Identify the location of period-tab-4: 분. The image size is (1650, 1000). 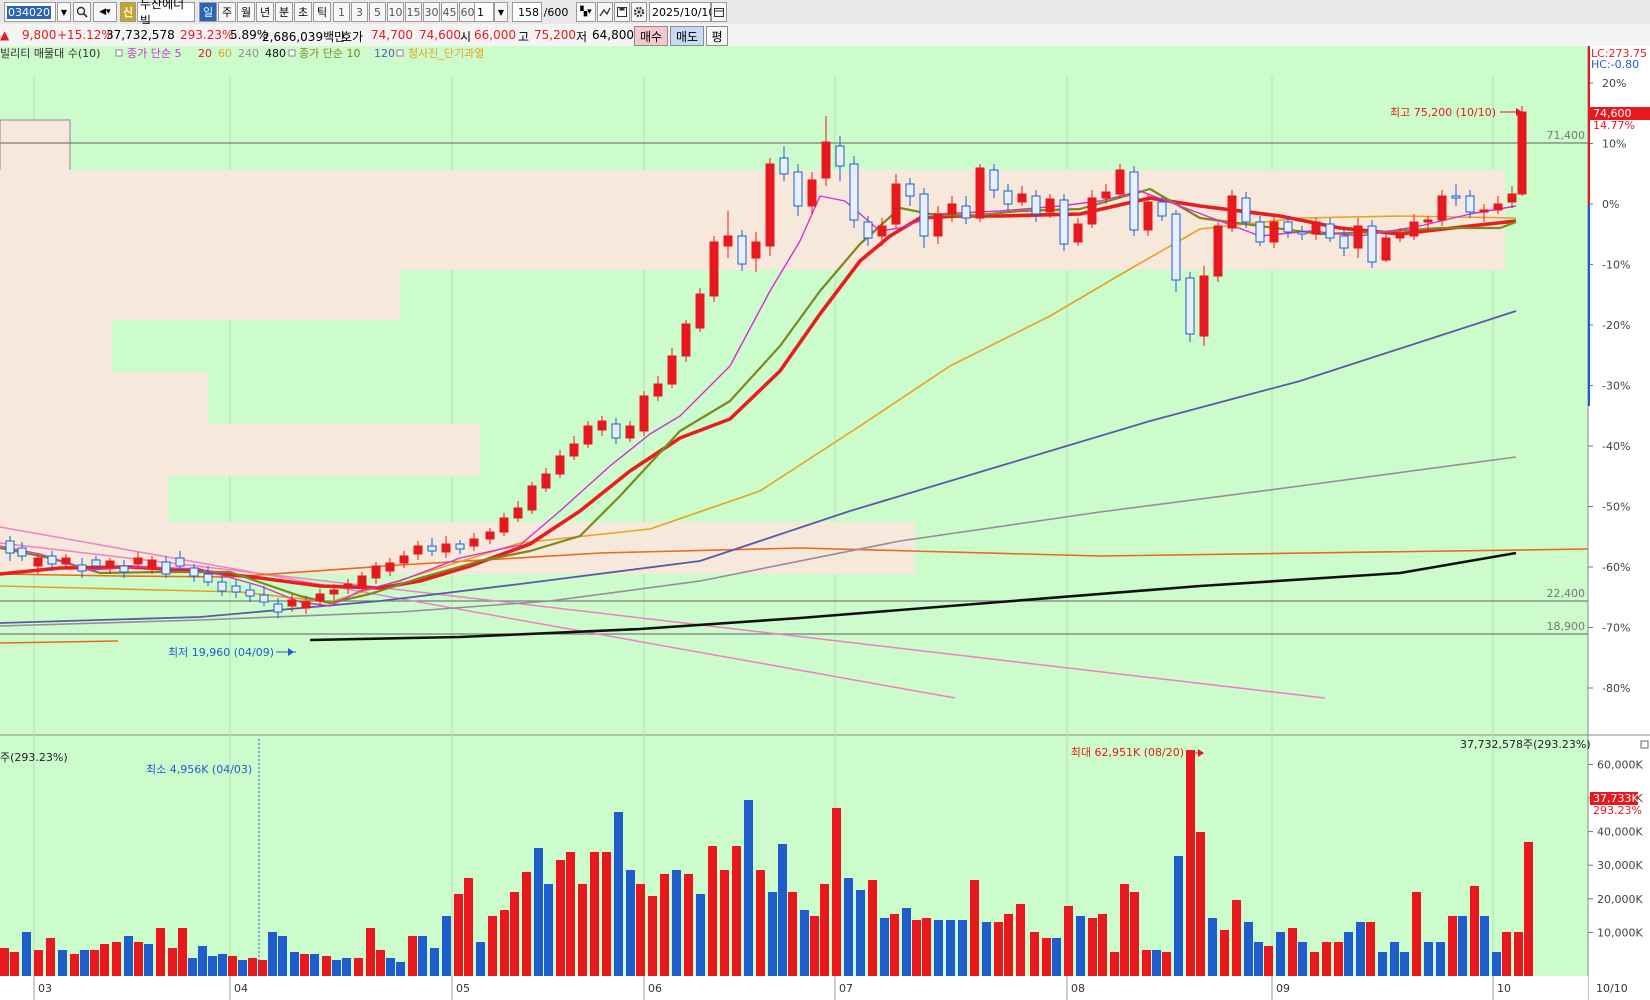
(284, 12).